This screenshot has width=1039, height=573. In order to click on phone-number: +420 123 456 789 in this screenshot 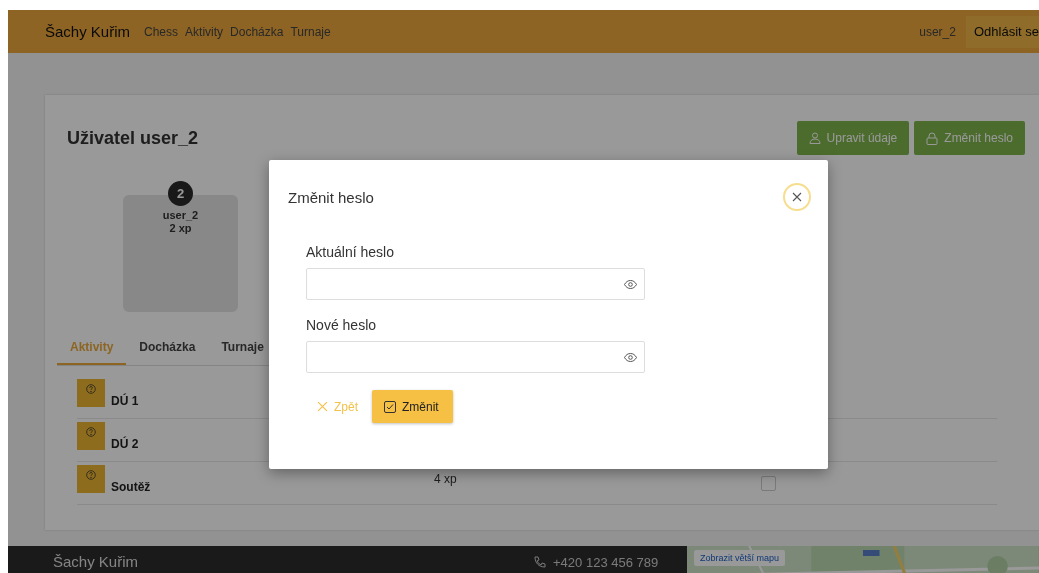, I will do `click(606, 563)`.